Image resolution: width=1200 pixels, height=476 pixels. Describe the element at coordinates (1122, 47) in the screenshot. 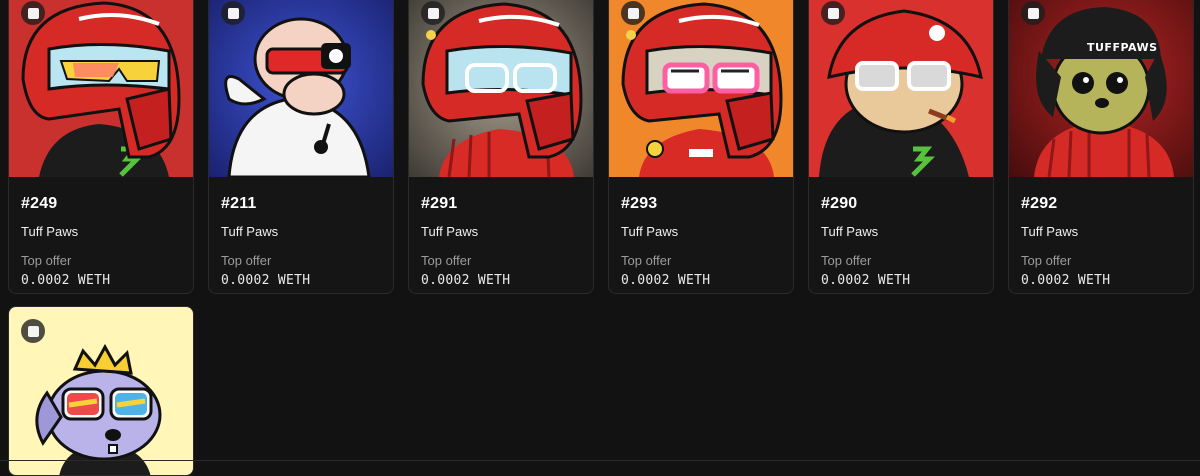

I see `hat-lettering: TUFFPAWS` at that location.